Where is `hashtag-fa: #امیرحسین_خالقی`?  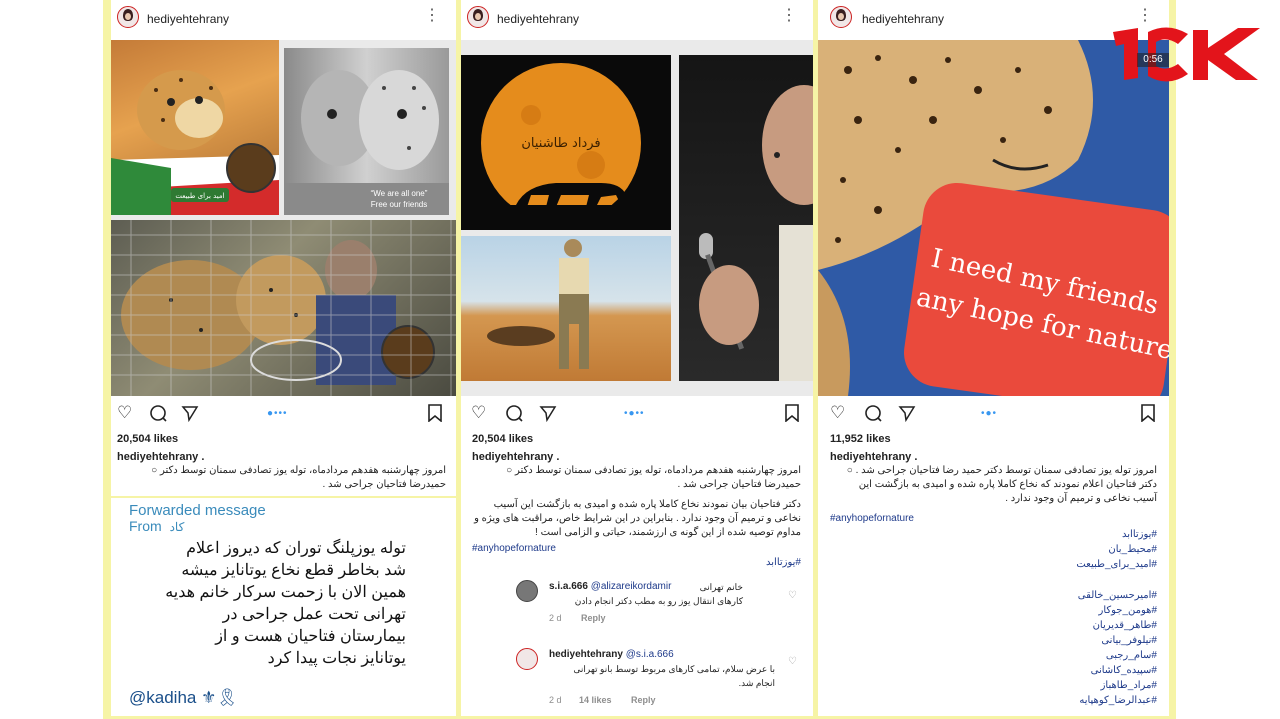 hashtag-fa: #امیرحسین_خالقی is located at coordinates (1057, 596).